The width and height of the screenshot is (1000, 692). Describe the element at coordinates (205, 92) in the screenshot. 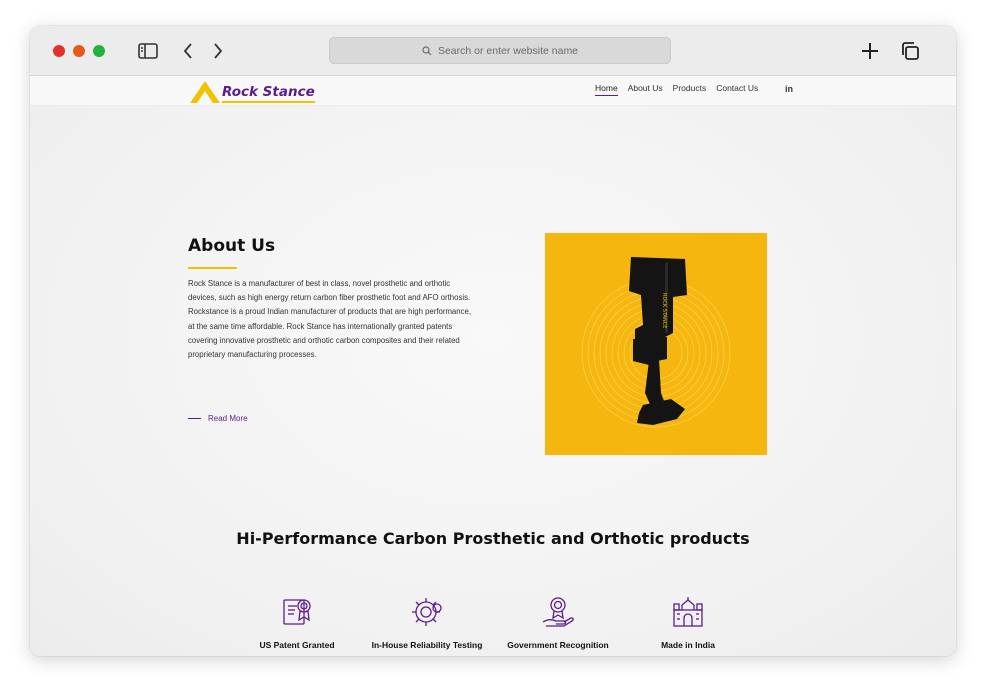

I see `logo-mountain-icon` at that location.